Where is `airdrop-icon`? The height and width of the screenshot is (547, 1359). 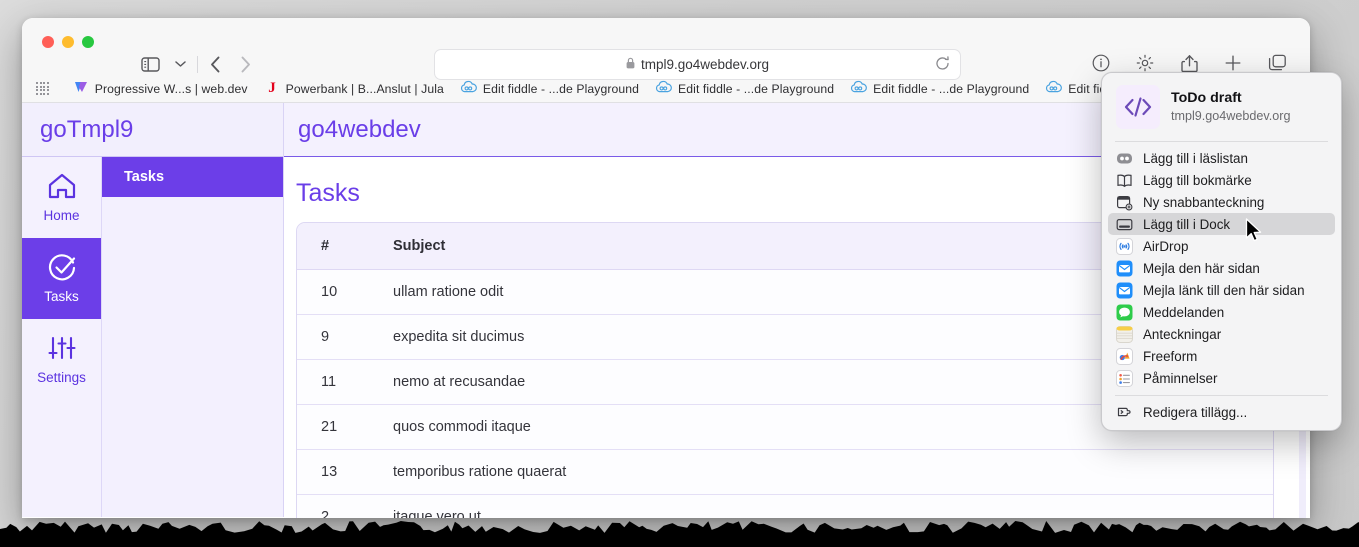
airdrop-icon is located at coordinates (1124, 246).